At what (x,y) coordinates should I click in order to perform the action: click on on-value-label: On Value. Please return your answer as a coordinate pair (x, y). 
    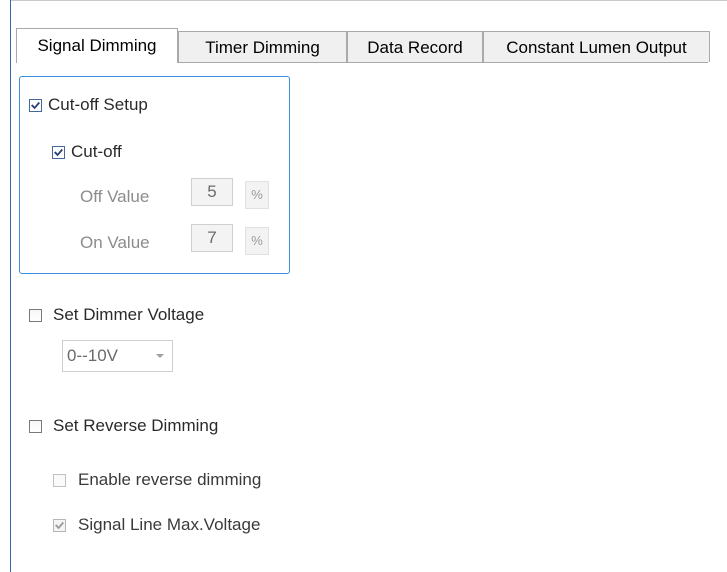
    Looking at the image, I should click on (115, 242).